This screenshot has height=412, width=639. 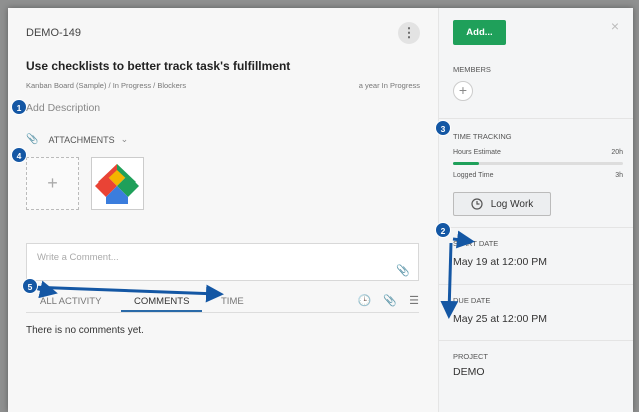 I want to click on logged-time-label: Logged Time, so click(x=473, y=175).